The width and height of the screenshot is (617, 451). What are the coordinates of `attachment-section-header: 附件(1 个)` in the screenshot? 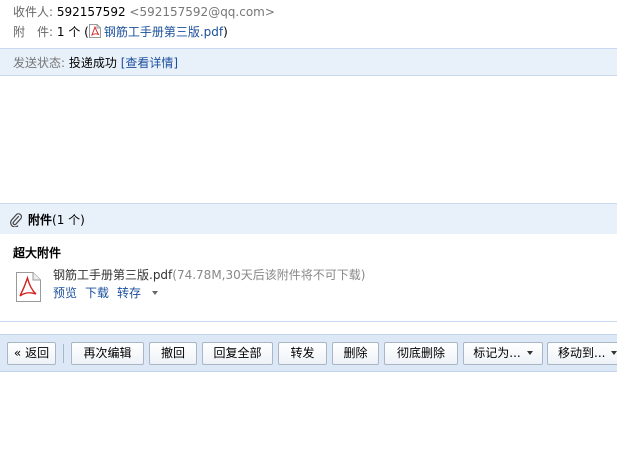 It's located at (308, 218).